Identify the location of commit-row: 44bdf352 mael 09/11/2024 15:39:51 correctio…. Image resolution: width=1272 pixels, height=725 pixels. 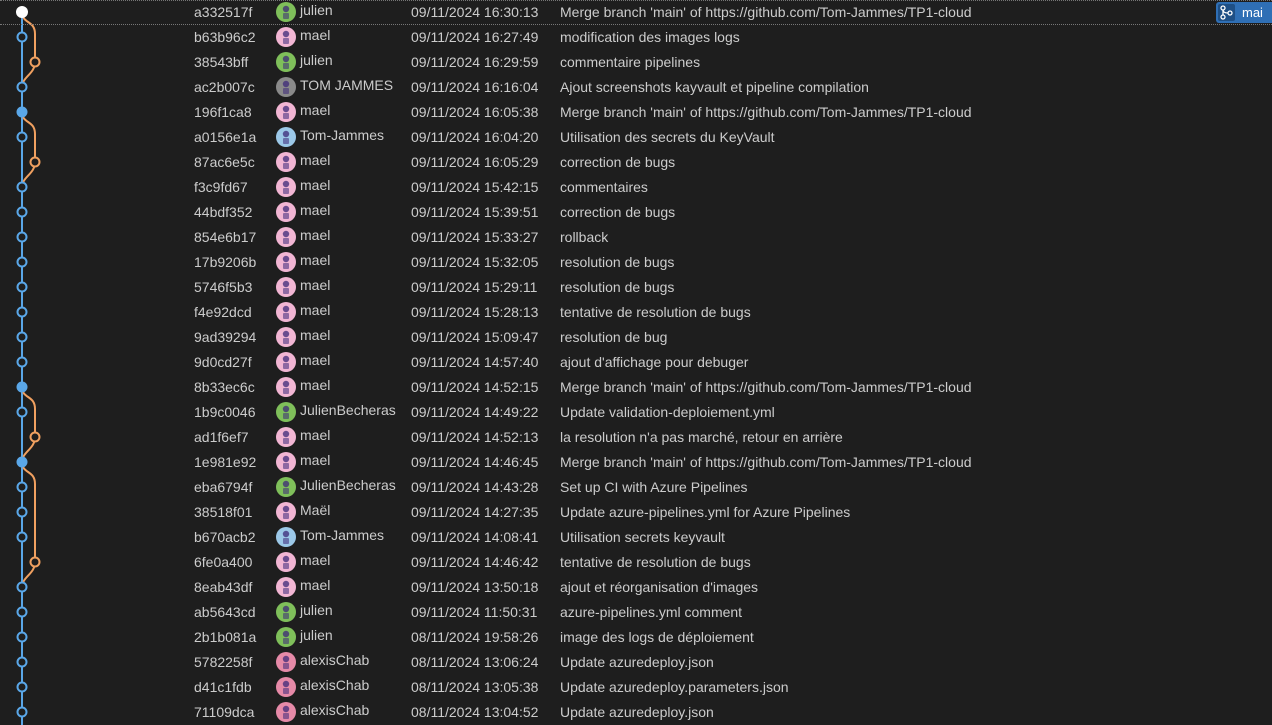
(636, 212).